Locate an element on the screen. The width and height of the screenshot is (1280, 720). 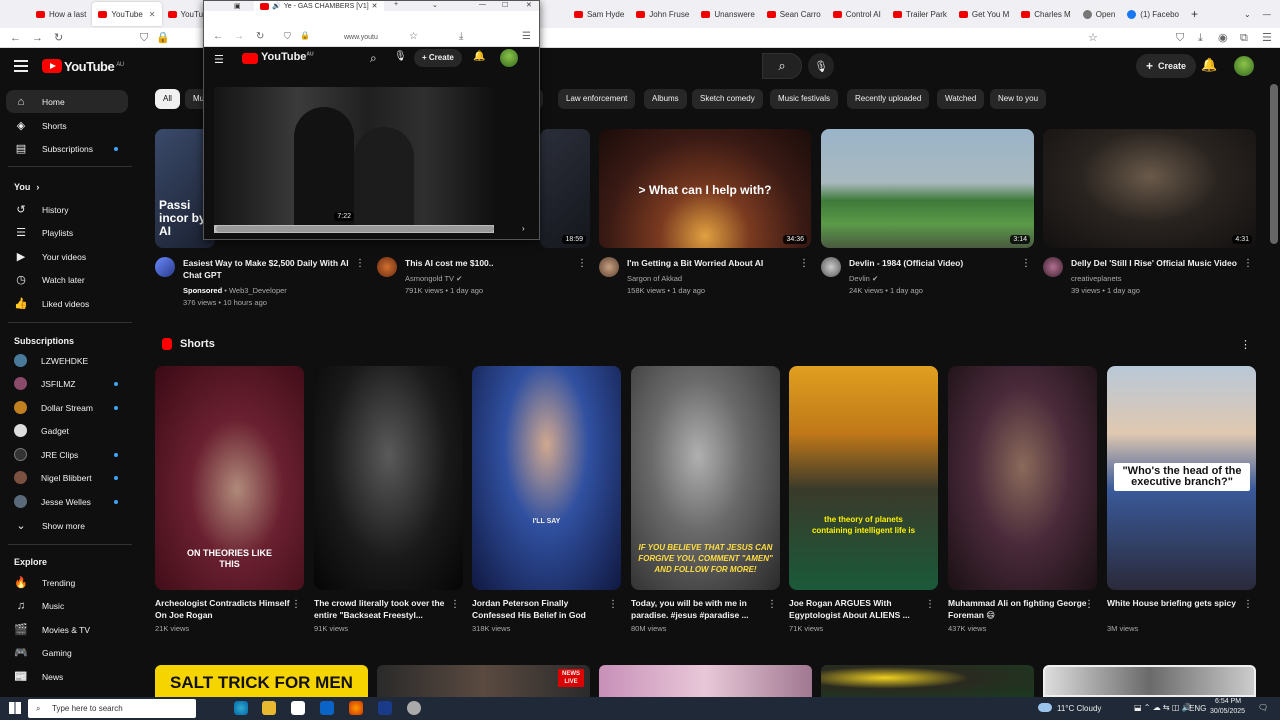
tab-list-icon: ▣ is located at coordinates (237, 6).